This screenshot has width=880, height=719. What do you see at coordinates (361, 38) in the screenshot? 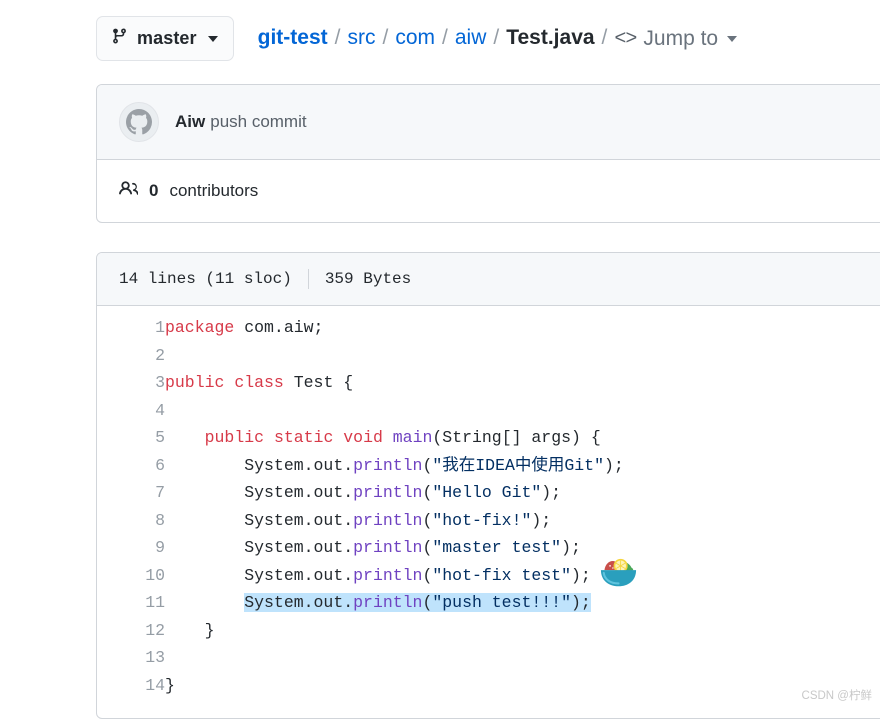
I see `breadcrumb-dir-src: src` at bounding box center [361, 38].